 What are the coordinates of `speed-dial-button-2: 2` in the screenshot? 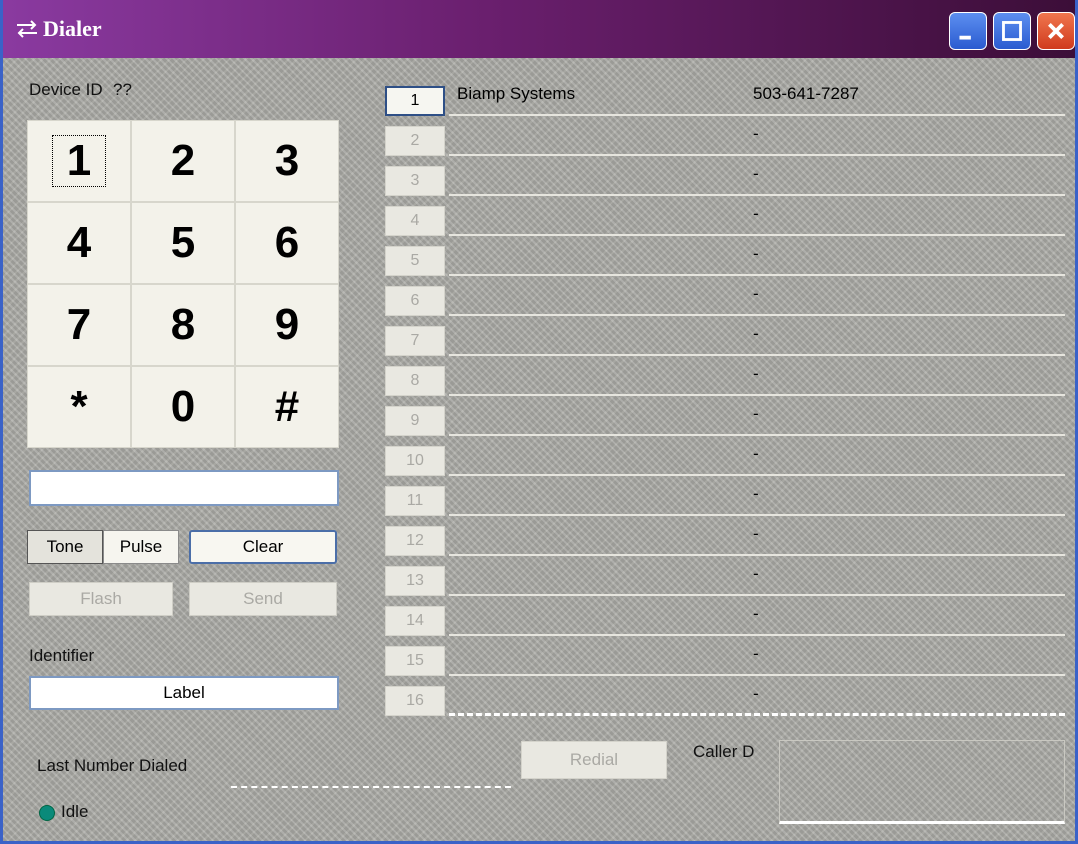 It's located at (415, 141).